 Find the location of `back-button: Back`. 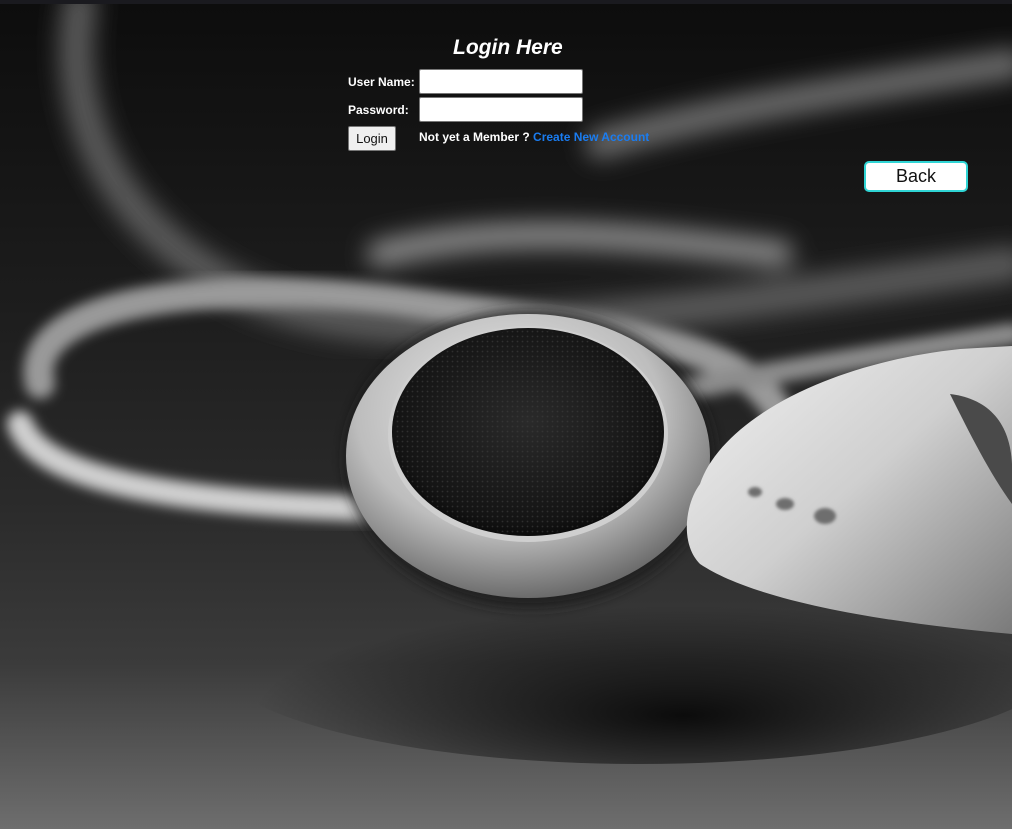

back-button: Back is located at coordinates (916, 176).